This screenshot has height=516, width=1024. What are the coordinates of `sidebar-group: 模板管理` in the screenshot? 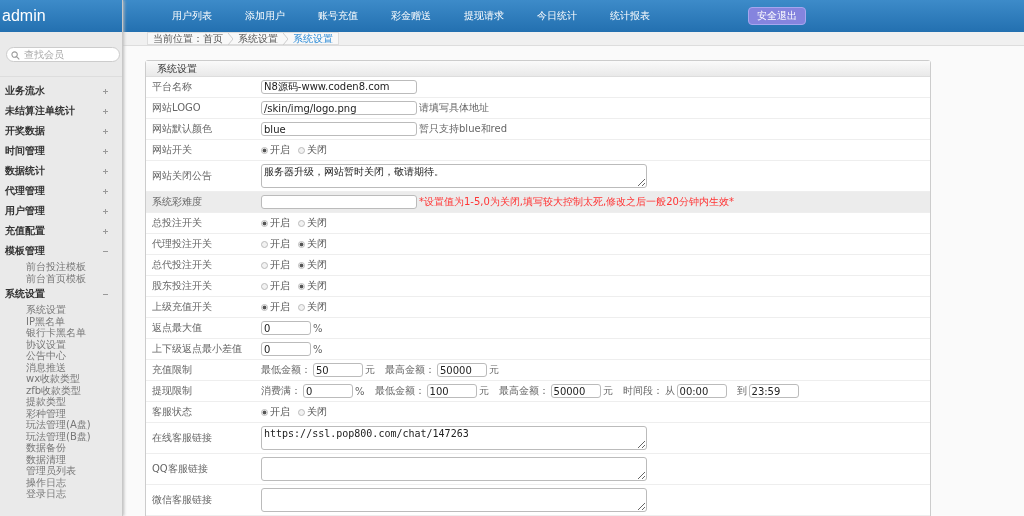 It's located at (61, 251).